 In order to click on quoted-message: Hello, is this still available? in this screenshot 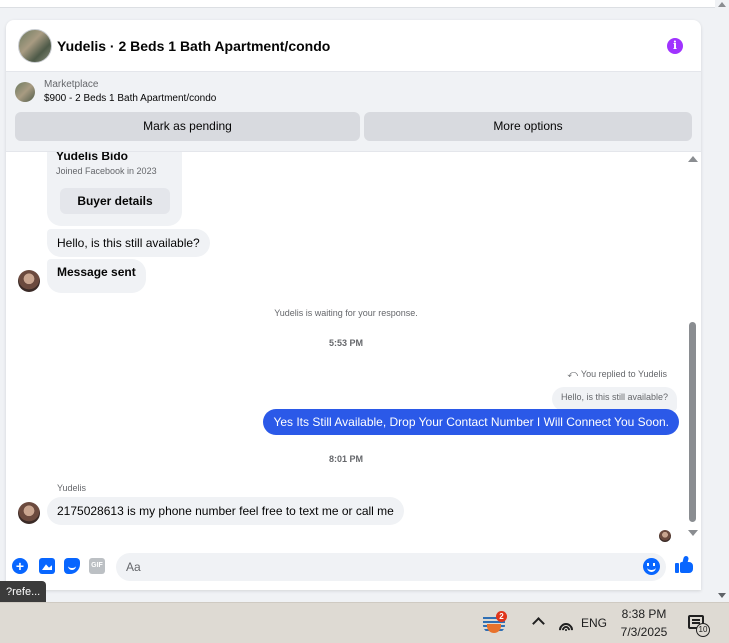, I will do `click(614, 399)`.